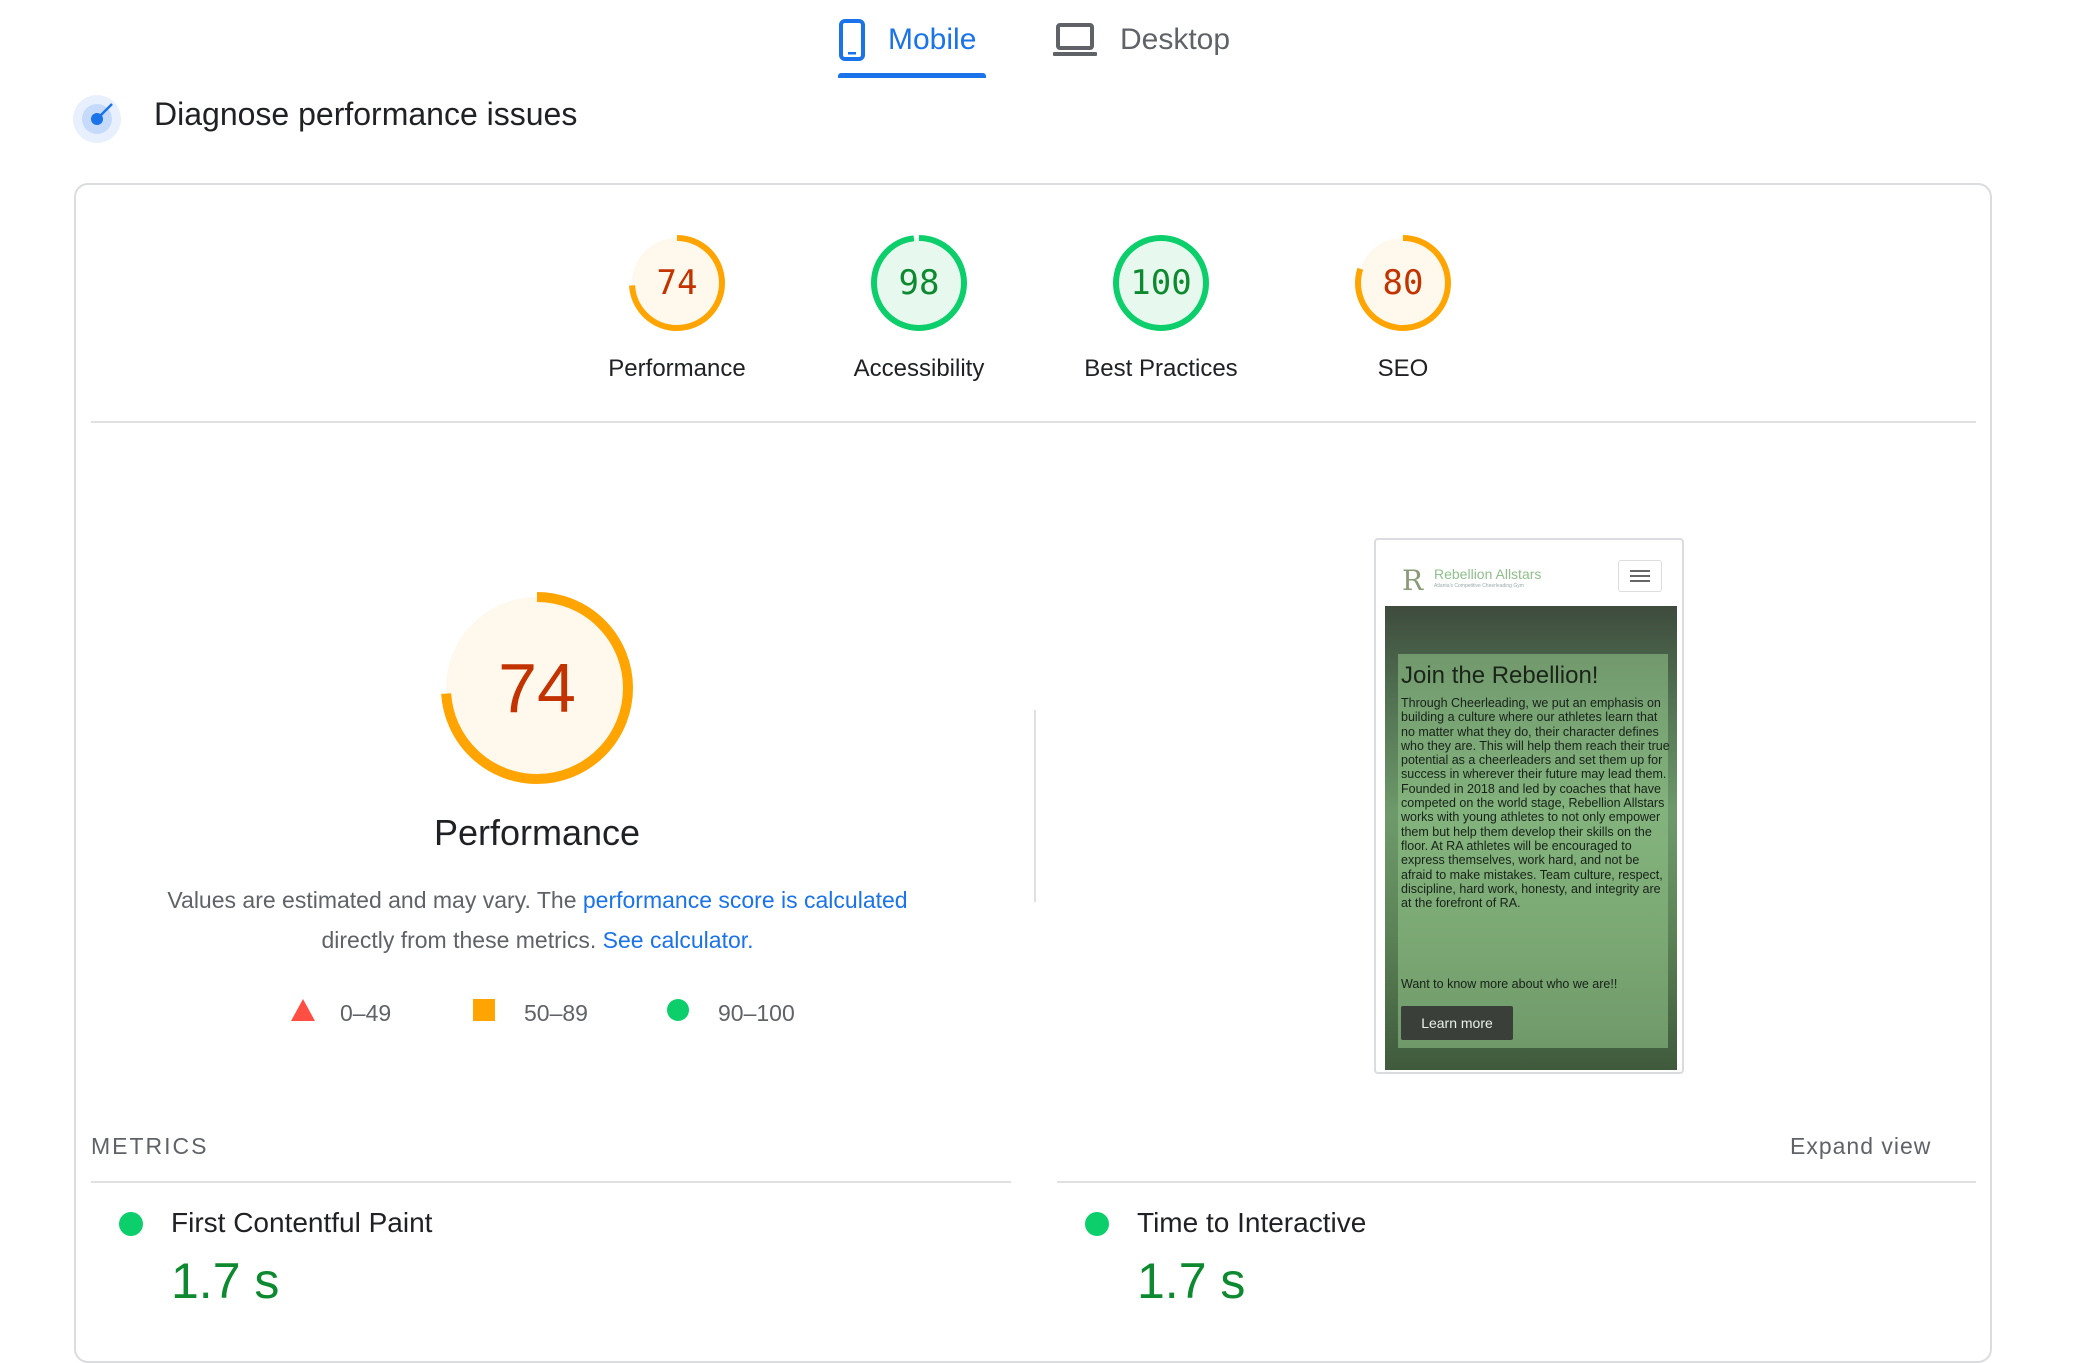 Image resolution: width=2090 pixels, height=1363 pixels. I want to click on gauge-seo: 80, so click(1403, 283).